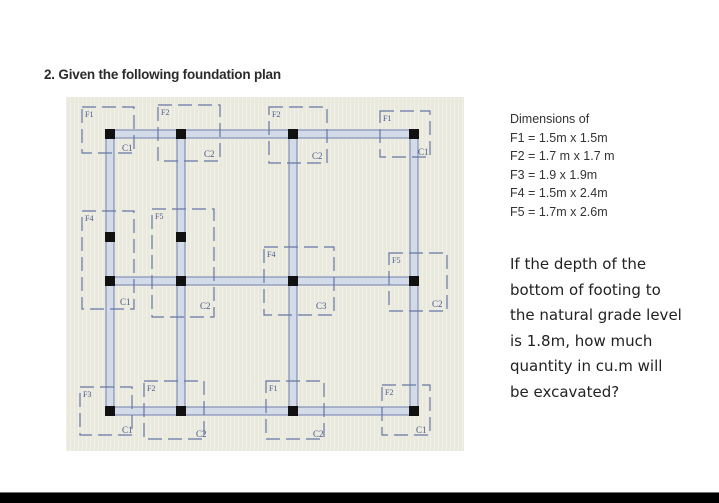  What do you see at coordinates (596, 315) in the screenshot?
I see `question-line: the natural grade level` at bounding box center [596, 315].